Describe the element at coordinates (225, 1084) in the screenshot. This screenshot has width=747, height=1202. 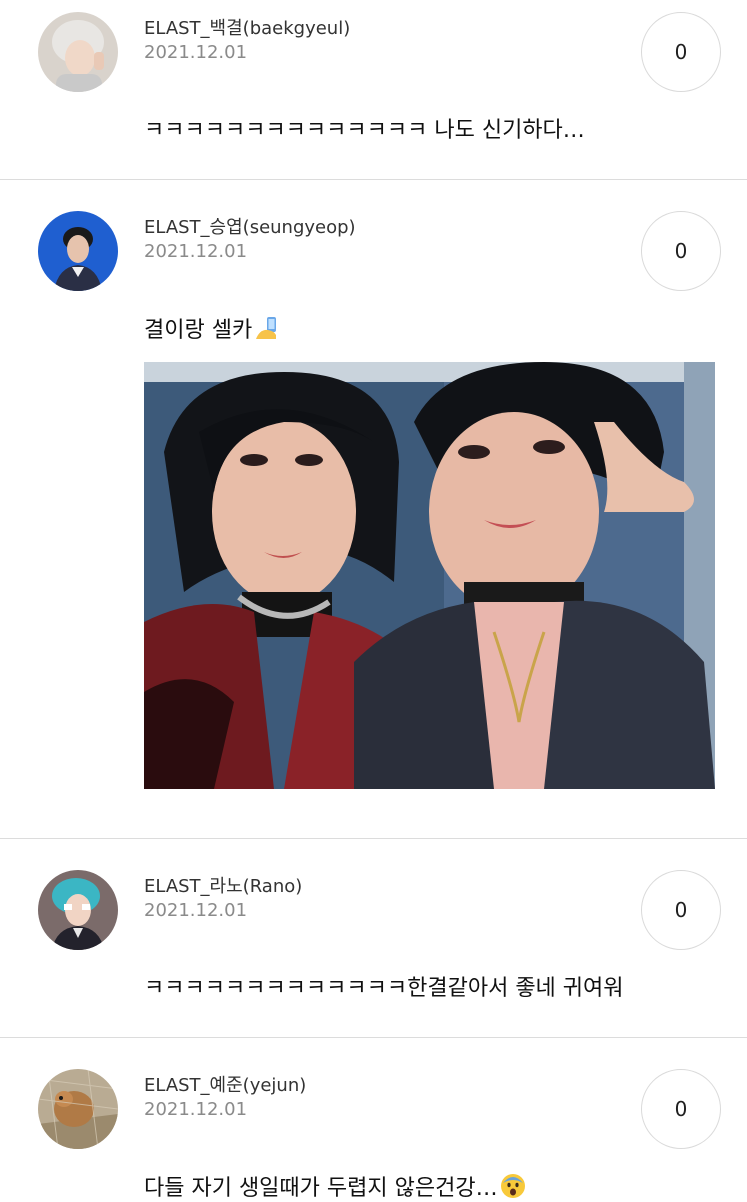
I see `author-name: ELAST_예준(yejun)` at that location.